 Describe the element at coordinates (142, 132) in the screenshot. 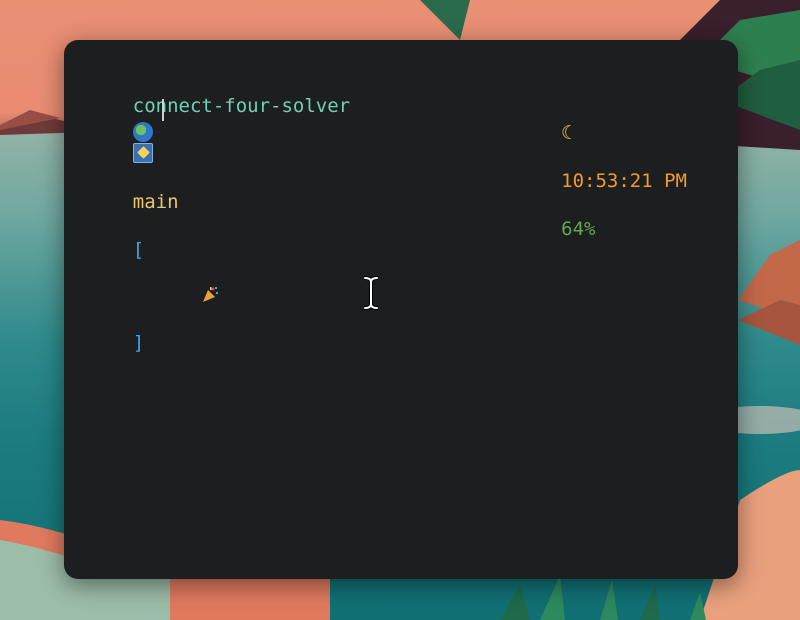

I see `globe-icon` at that location.